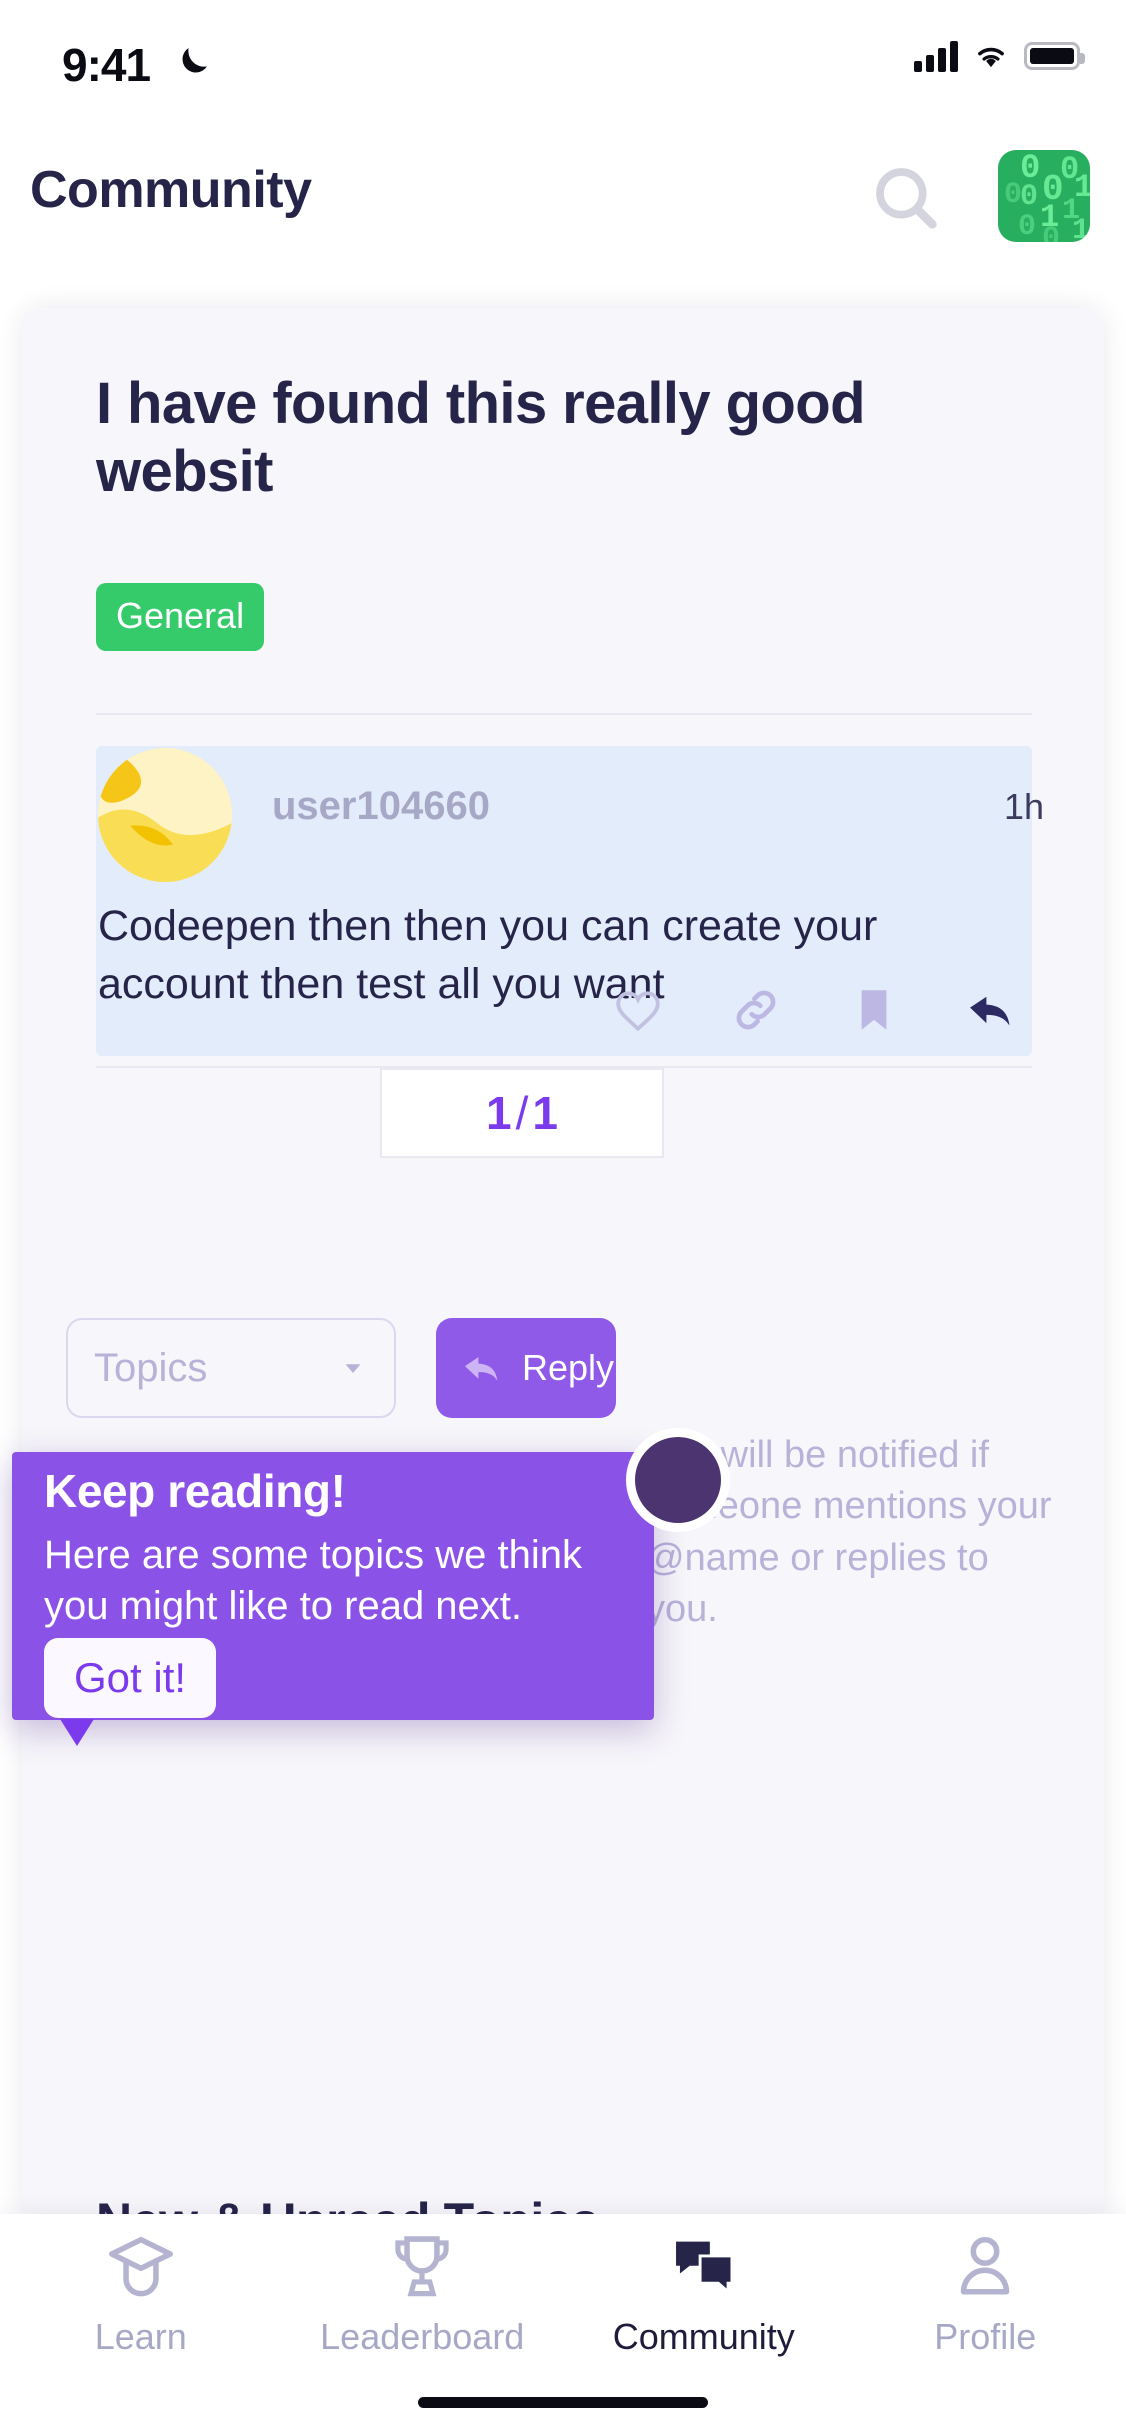 The width and height of the screenshot is (1126, 2436). Describe the element at coordinates (422, 2266) in the screenshot. I see `trophy-icon` at that location.